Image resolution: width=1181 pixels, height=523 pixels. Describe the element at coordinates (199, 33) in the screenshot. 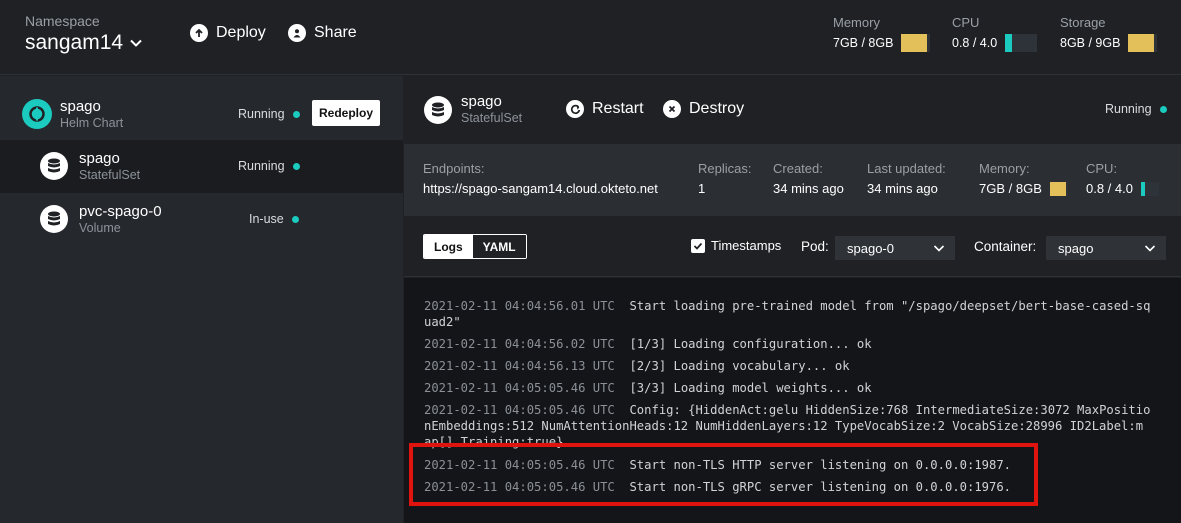

I see `upload-icon` at that location.